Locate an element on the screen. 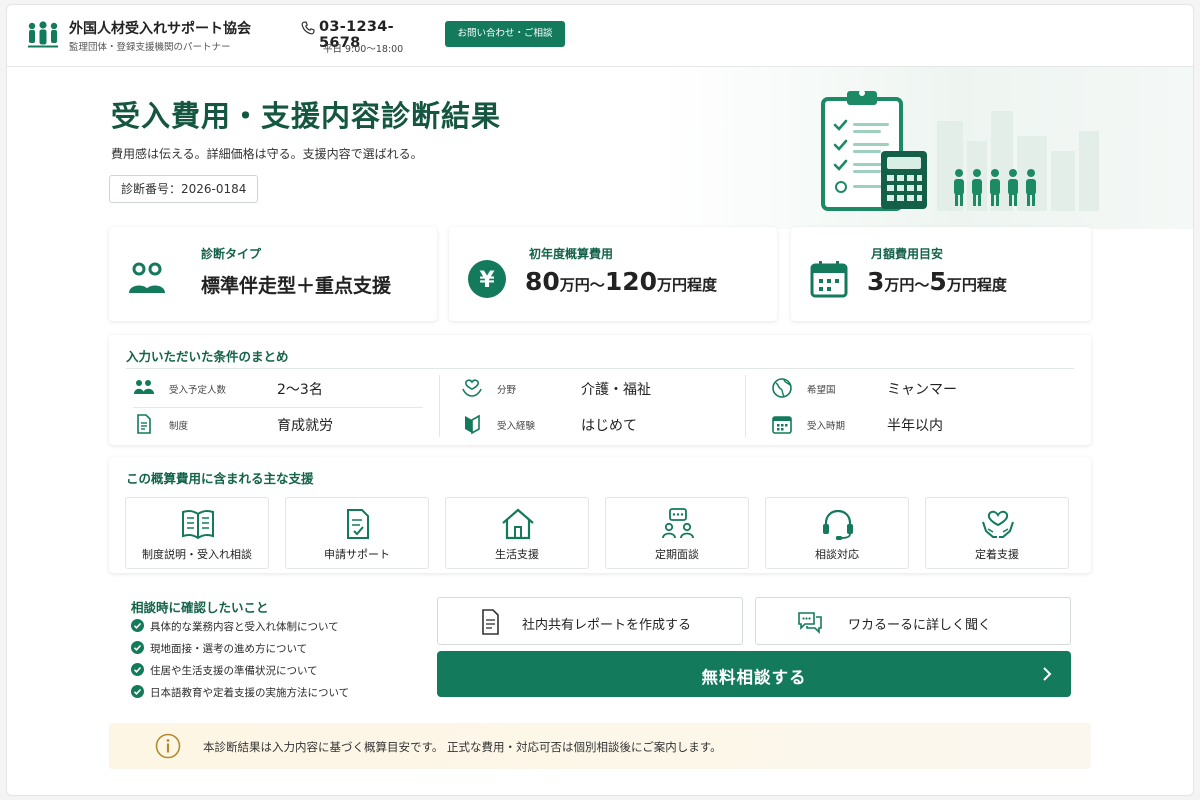  card-diagnosis-type: 診断タイプ 標準伴走型＋重点支援 is located at coordinates (273, 274).